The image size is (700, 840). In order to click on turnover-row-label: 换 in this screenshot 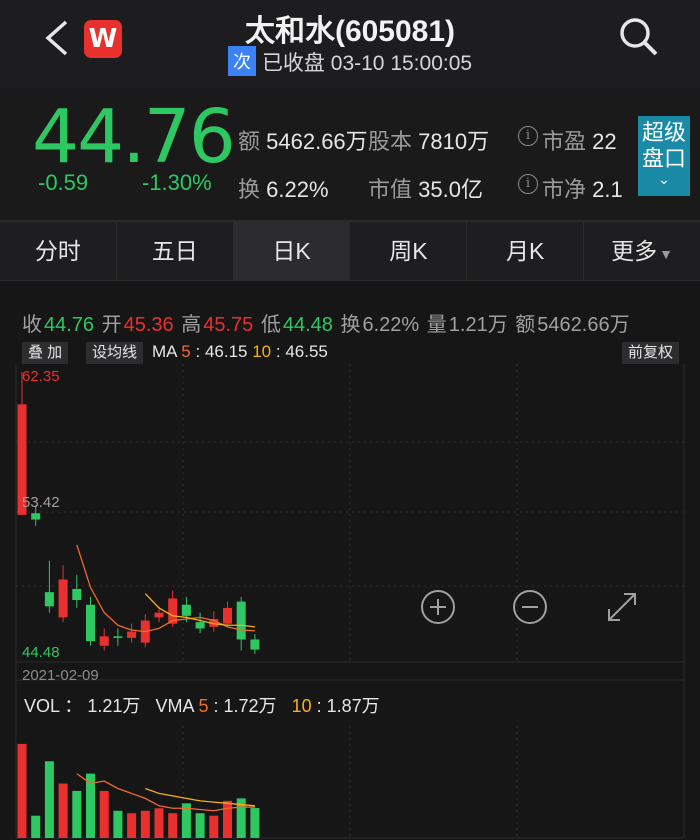, I will do `click(350, 325)`.